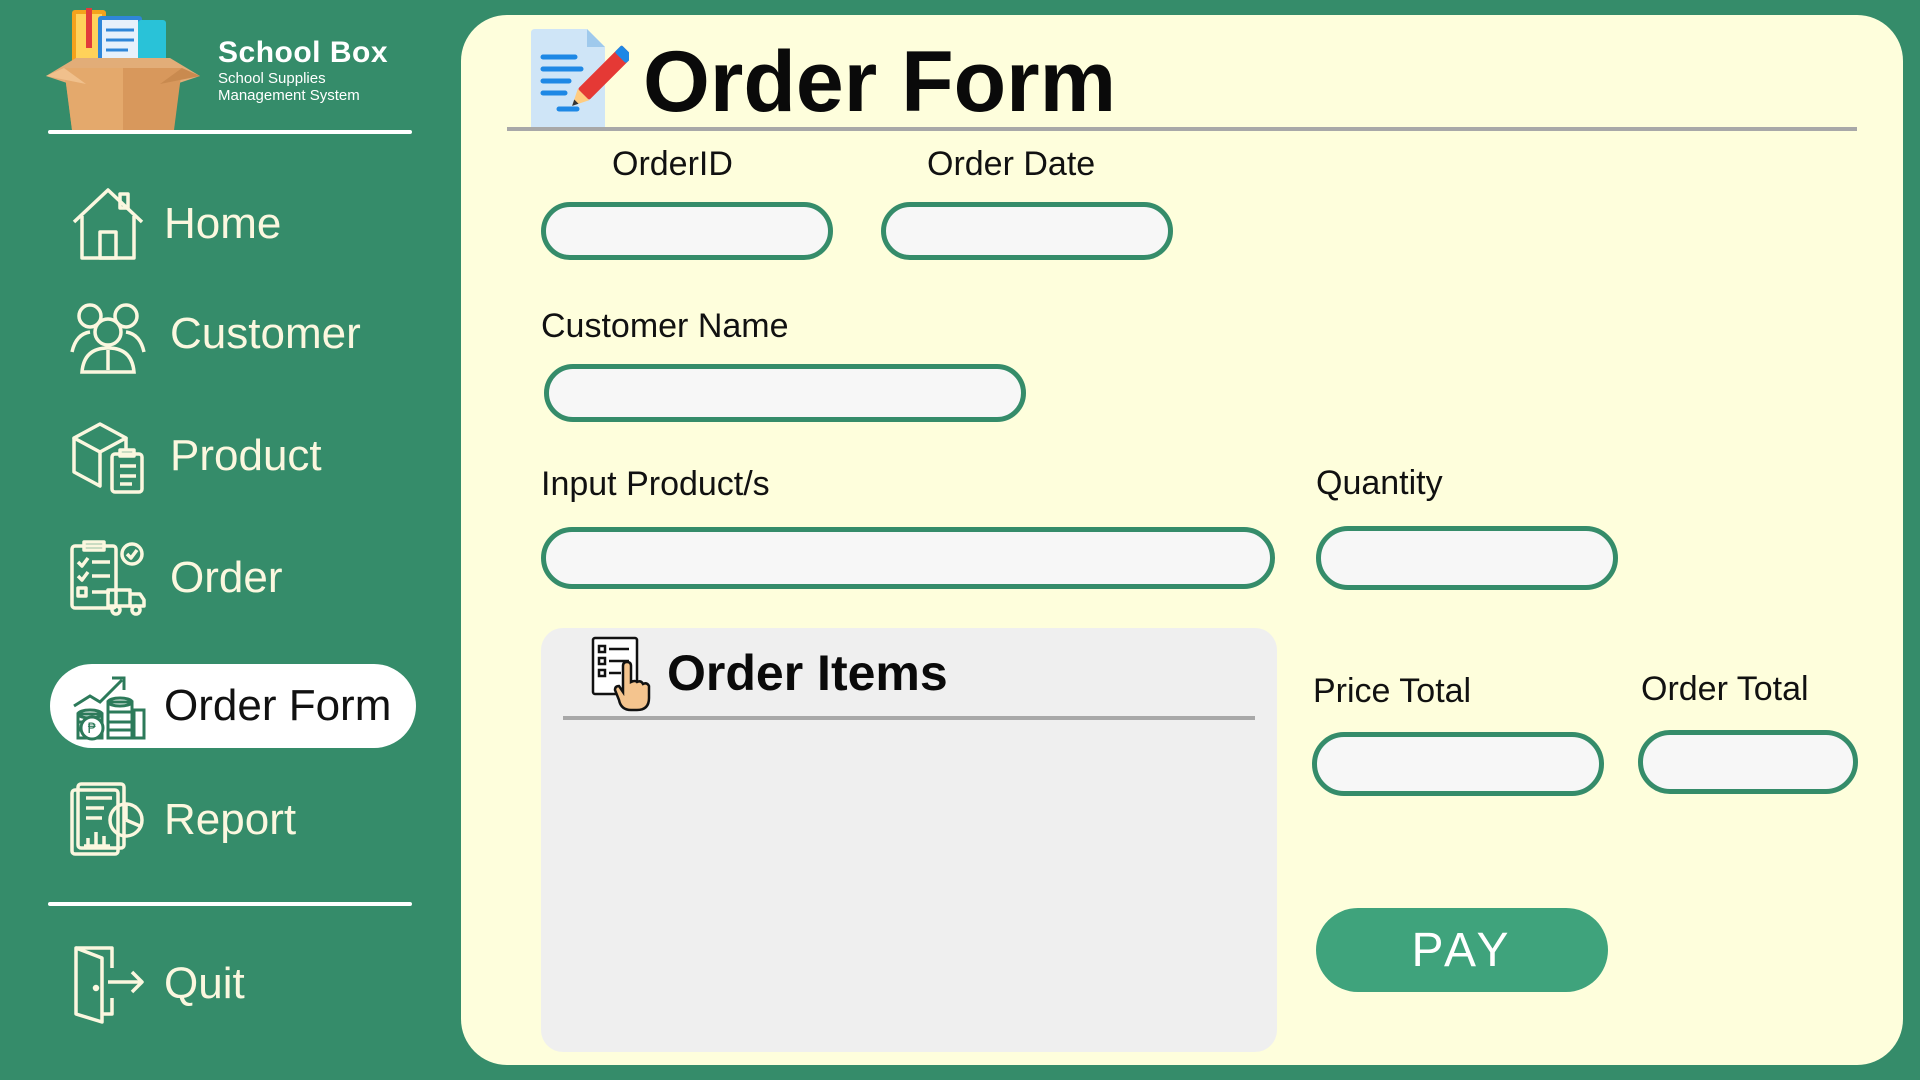  Describe the element at coordinates (1458, 764) in the screenshot. I see `price-total-field` at that location.